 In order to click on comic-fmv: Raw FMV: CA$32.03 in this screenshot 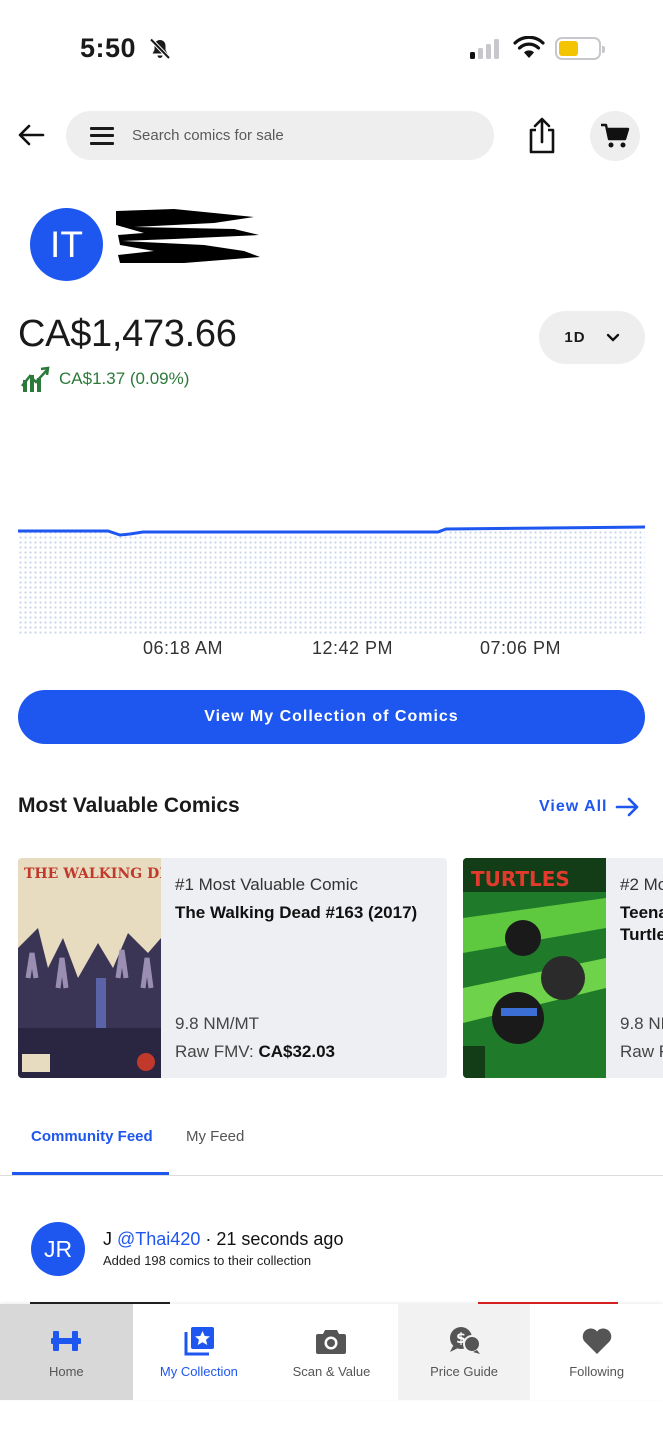, I will do `click(255, 1052)`.